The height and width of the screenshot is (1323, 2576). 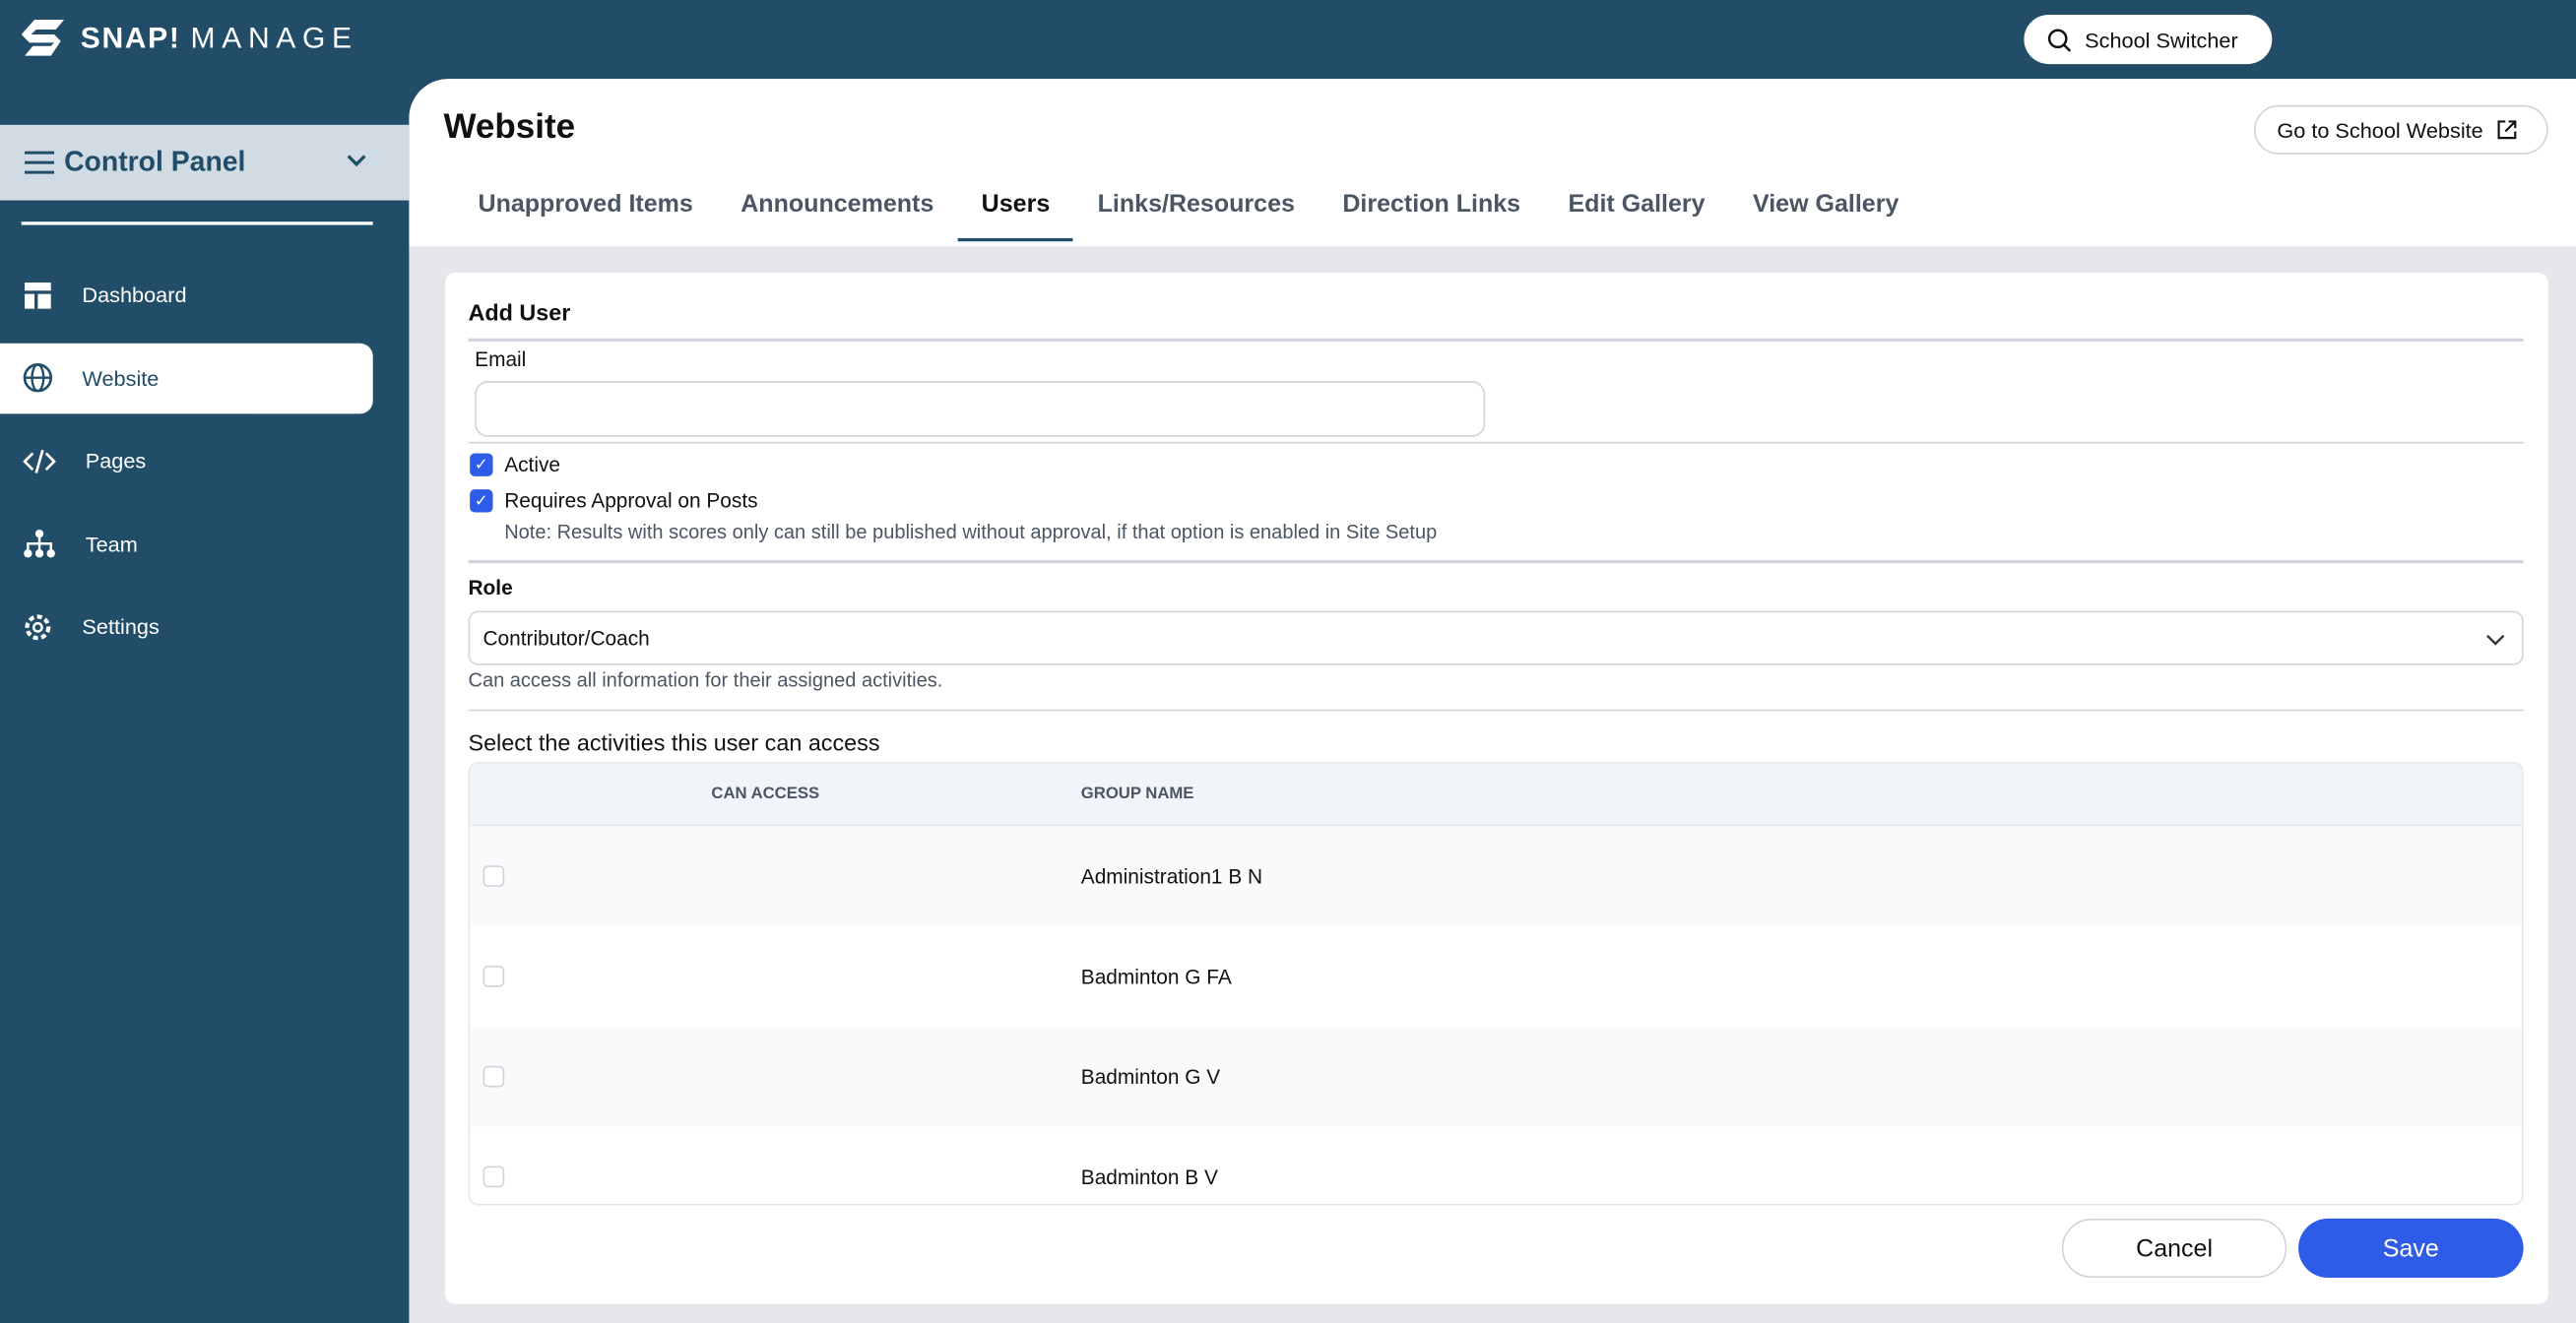 I want to click on table-row: Administration1 B N, so click(x=1496, y=876).